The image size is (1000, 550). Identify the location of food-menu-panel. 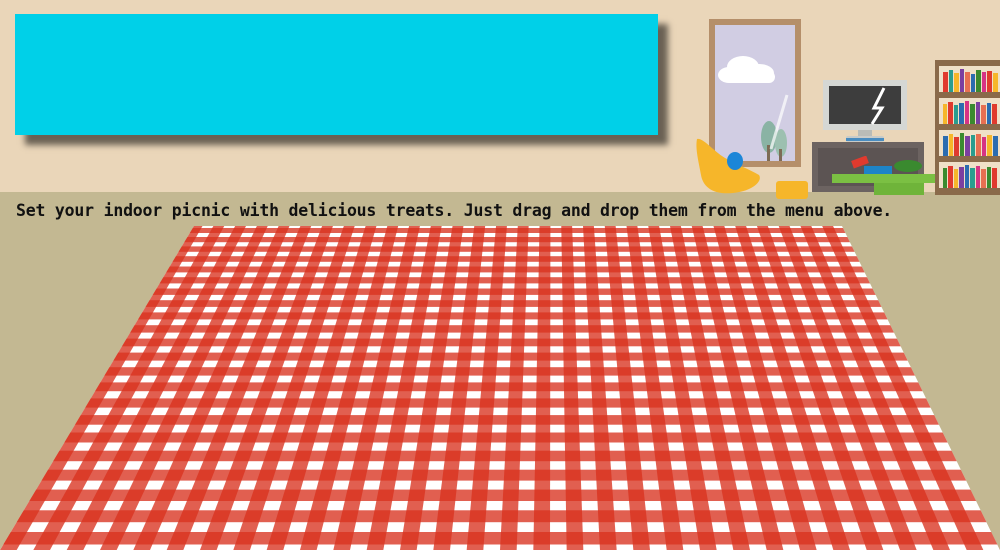
(336, 74).